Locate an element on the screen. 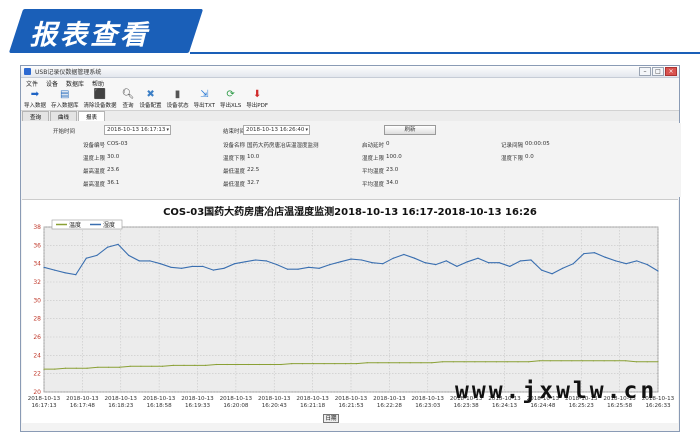  export-txt-button: ⇲ 导出TXT is located at coordinates (204, 99).